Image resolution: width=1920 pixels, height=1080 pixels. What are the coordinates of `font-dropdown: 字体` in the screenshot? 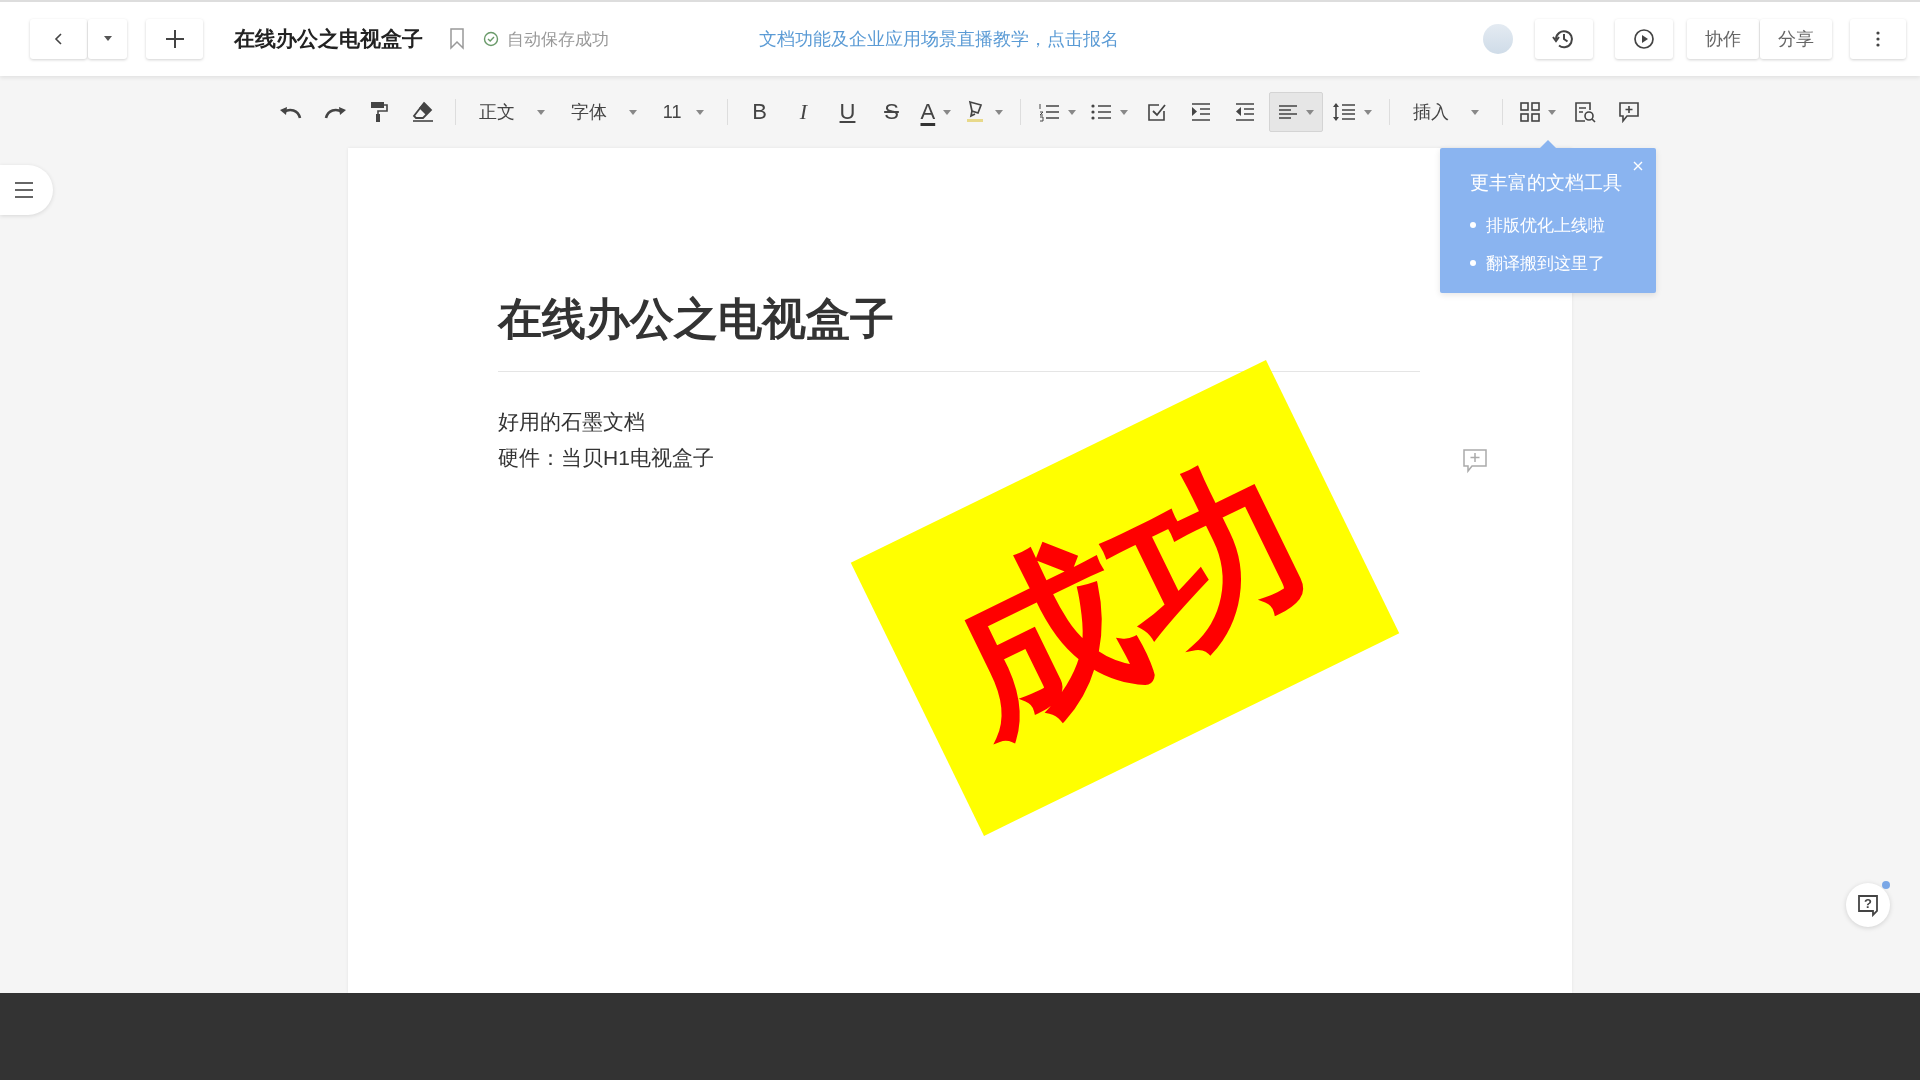 It's located at (603, 112).